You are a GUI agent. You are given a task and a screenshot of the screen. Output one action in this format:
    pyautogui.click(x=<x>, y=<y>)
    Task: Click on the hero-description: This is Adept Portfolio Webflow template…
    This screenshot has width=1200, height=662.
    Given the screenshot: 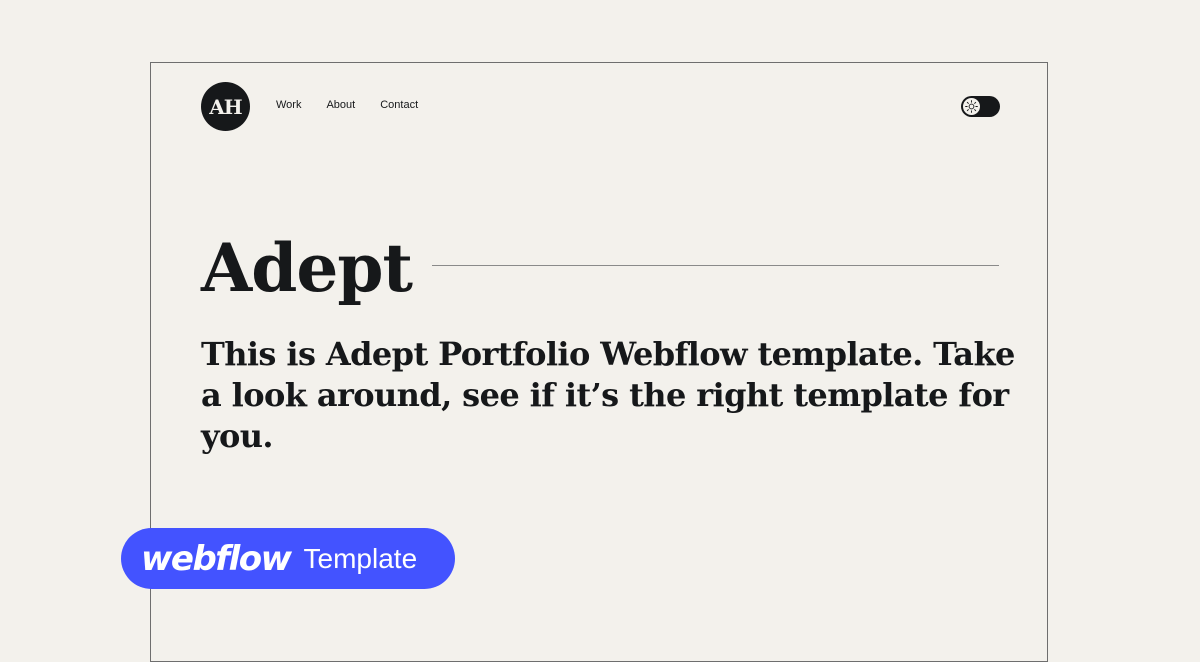 What is the action you would take?
    pyautogui.click(x=608, y=395)
    